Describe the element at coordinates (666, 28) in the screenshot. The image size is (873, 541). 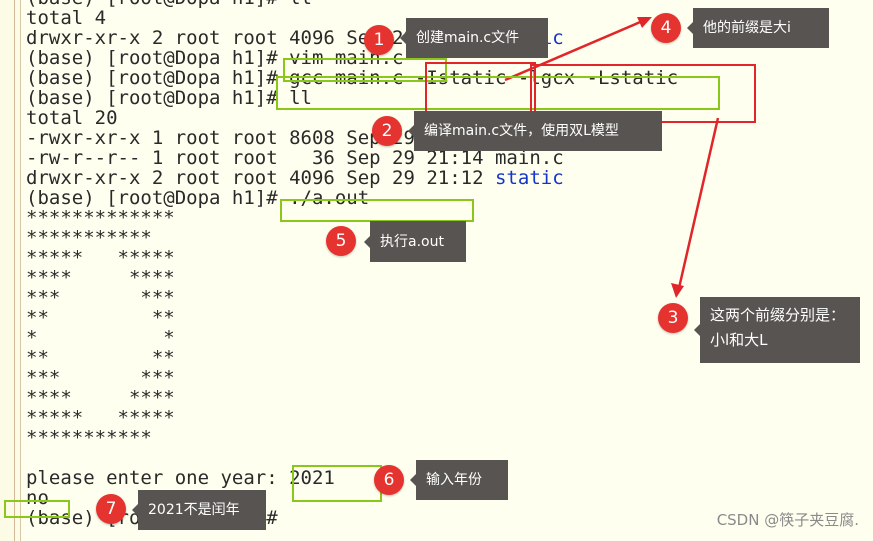
I see `badge-4: 4` at that location.